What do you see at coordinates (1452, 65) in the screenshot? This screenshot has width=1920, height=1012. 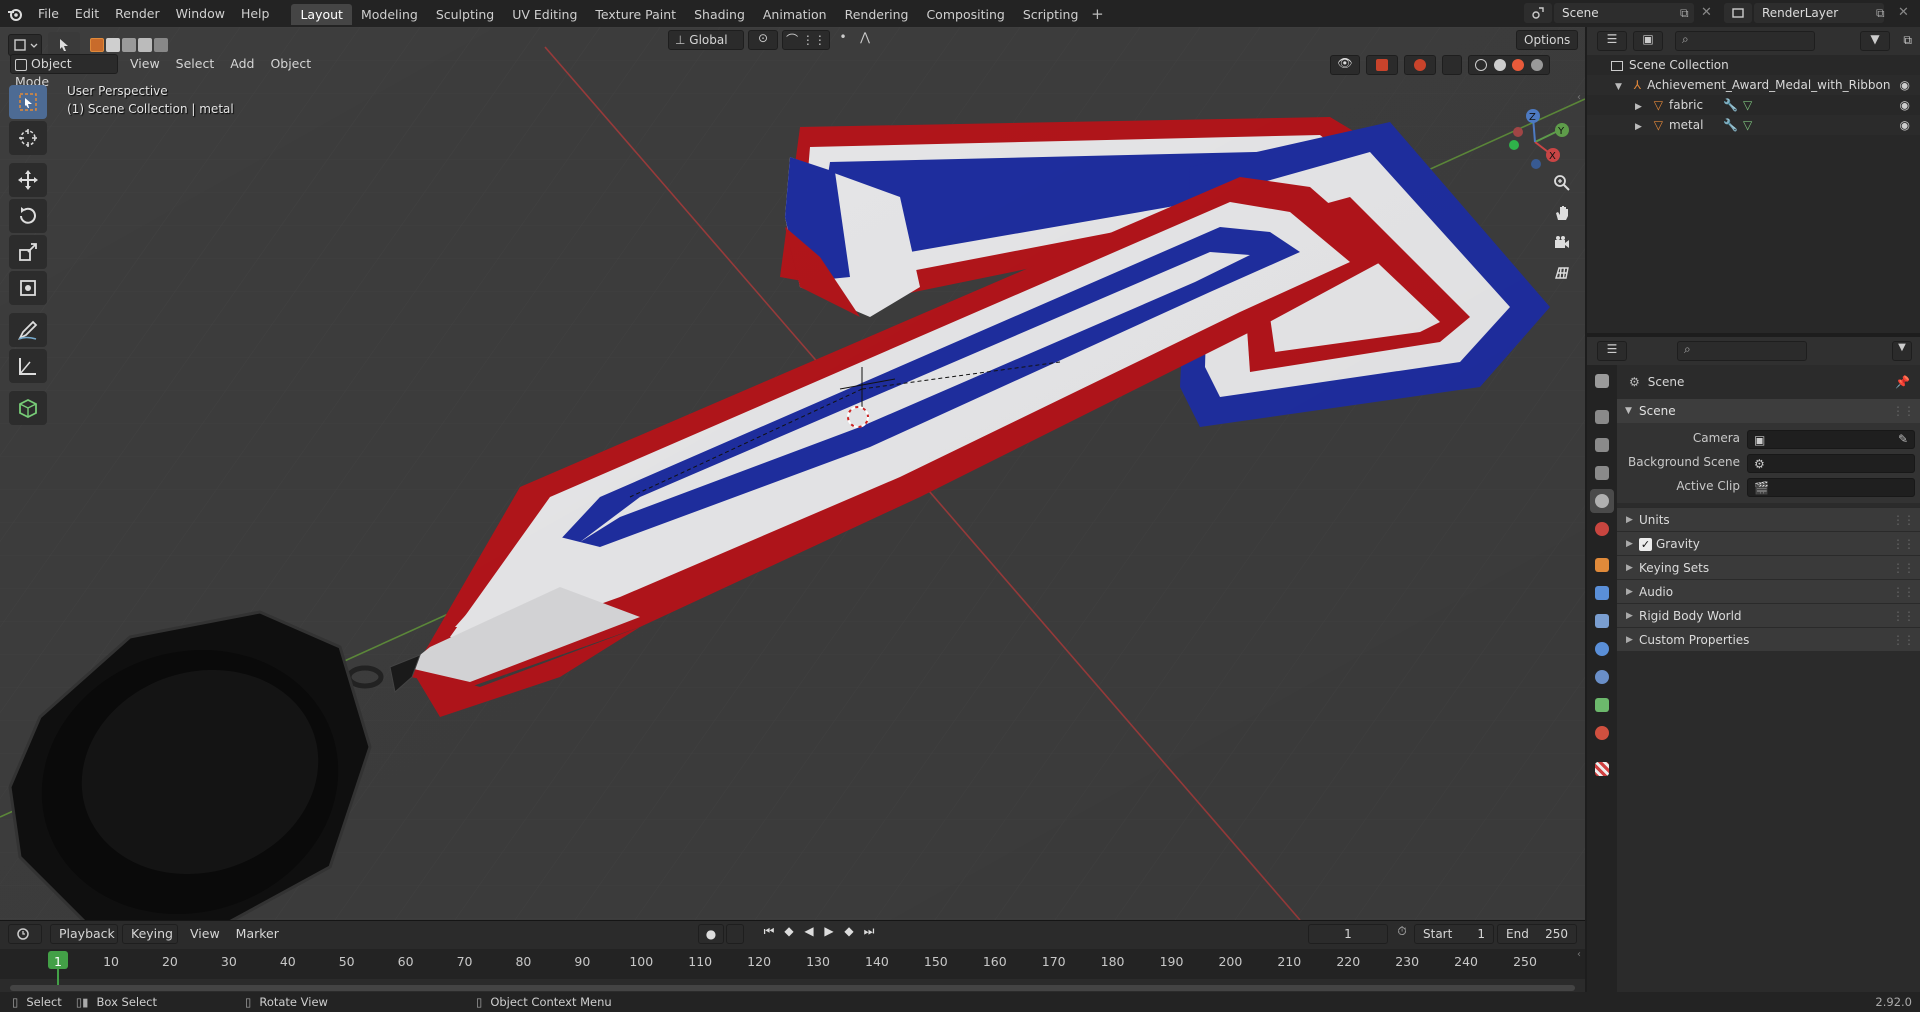 I see `xray-toggle-icon` at bounding box center [1452, 65].